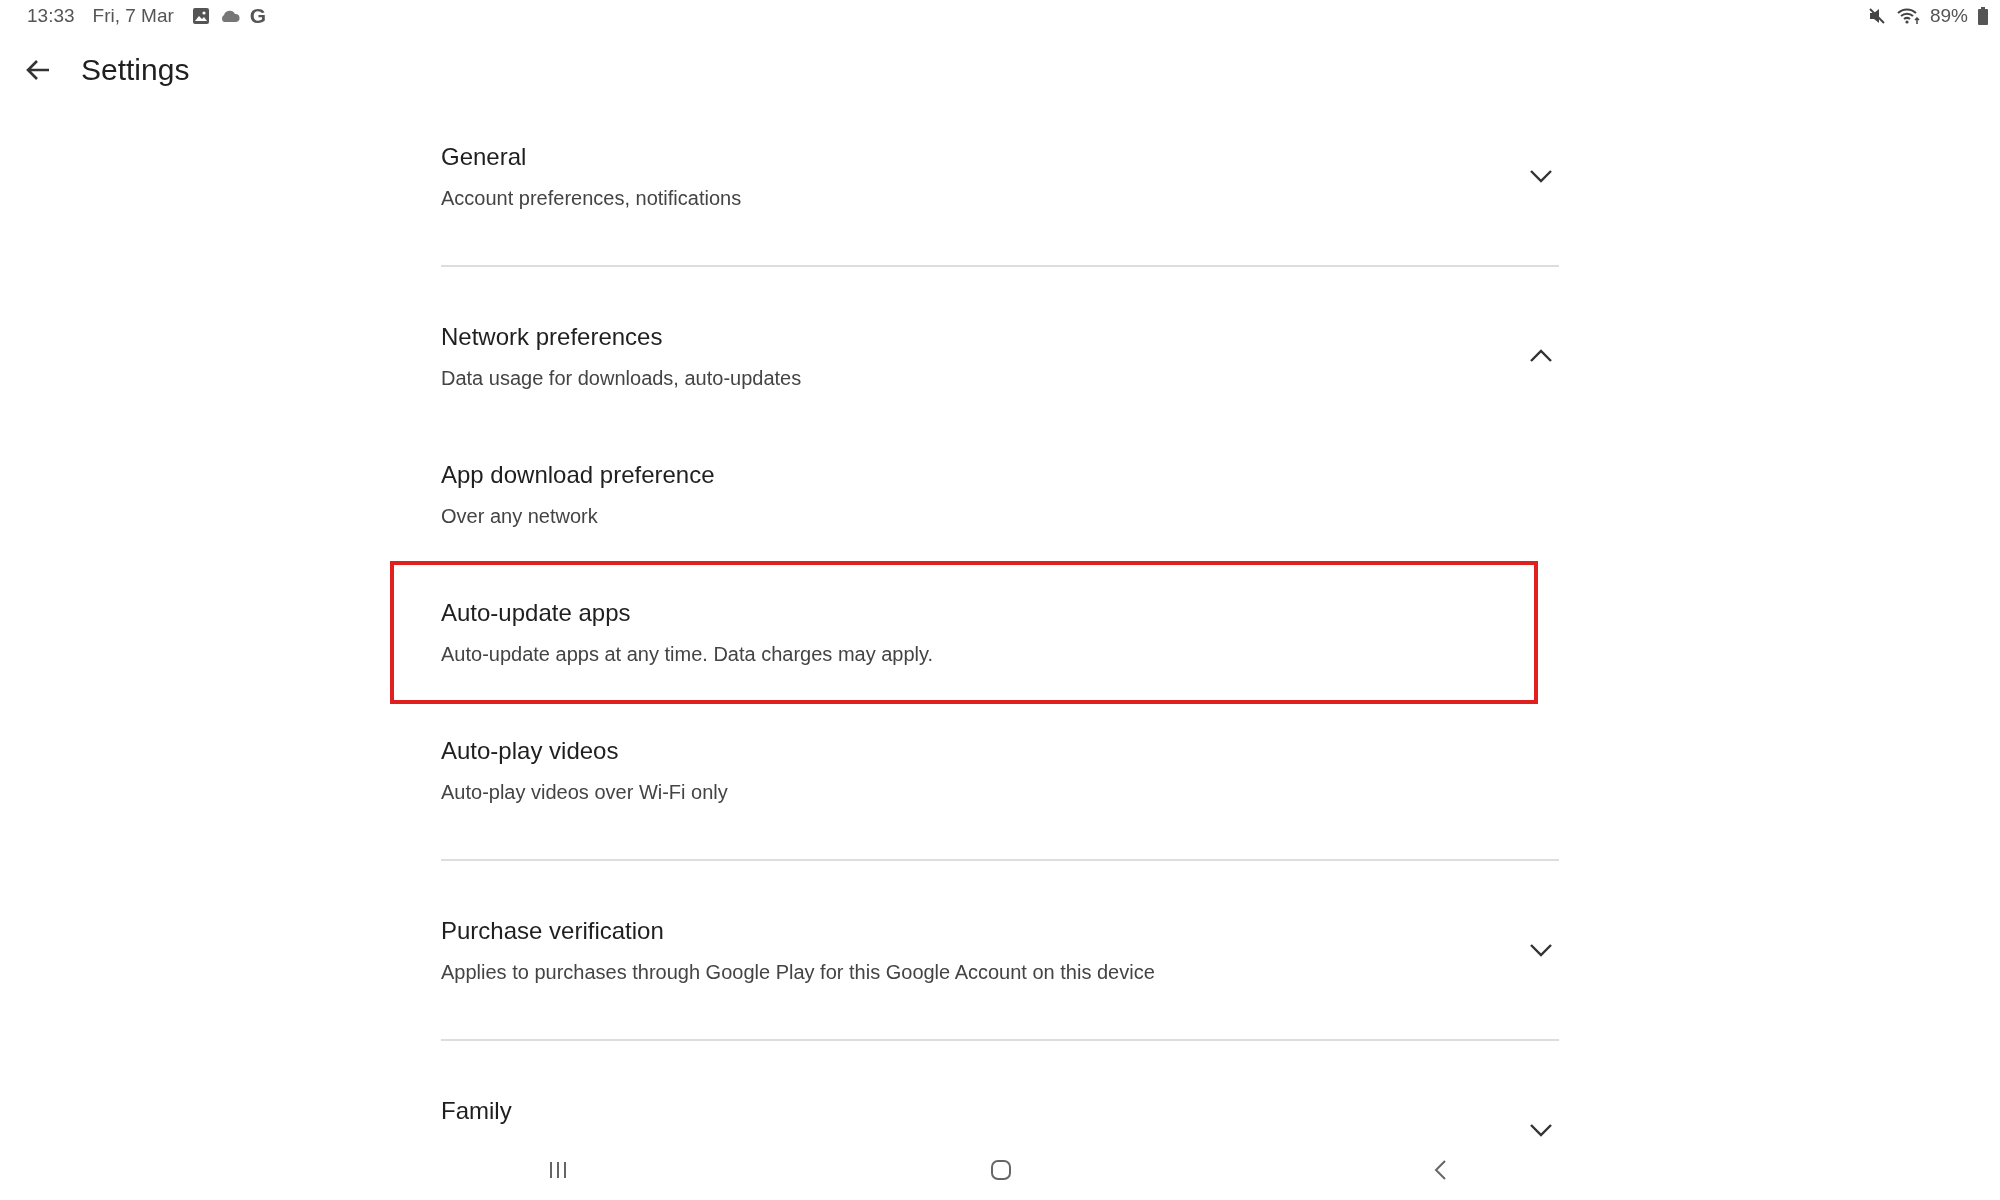 This screenshot has width=2000, height=1200. Describe the element at coordinates (135, 69) in the screenshot. I see `page-title: Settings` at that location.